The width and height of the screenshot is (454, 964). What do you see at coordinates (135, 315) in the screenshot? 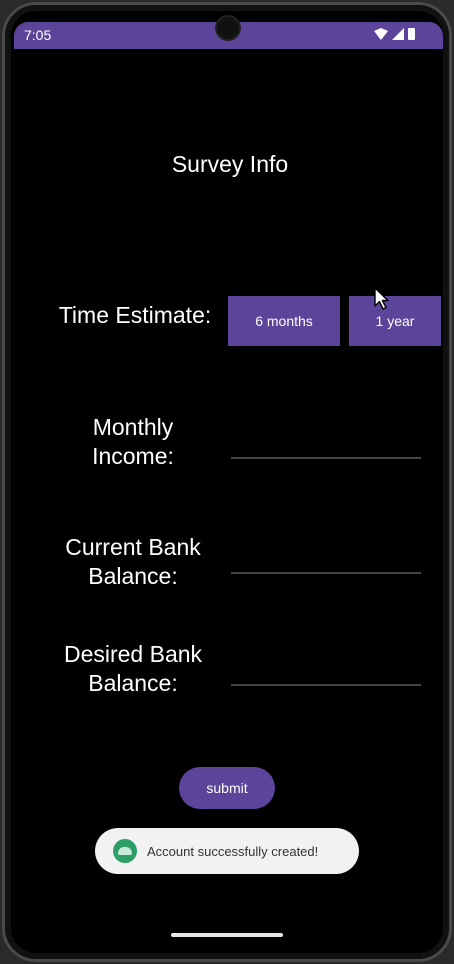
I see `time-estimate-label: Time Estimate:` at bounding box center [135, 315].